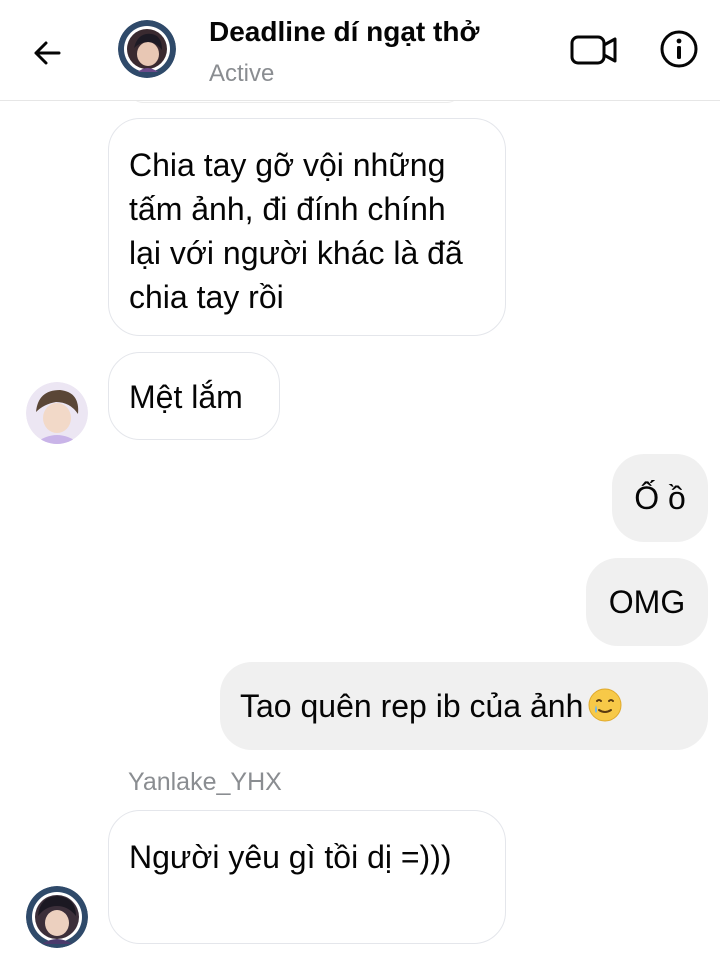 The image size is (720, 958). What do you see at coordinates (194, 396) in the screenshot?
I see `incoming-message: Mệt lắm` at bounding box center [194, 396].